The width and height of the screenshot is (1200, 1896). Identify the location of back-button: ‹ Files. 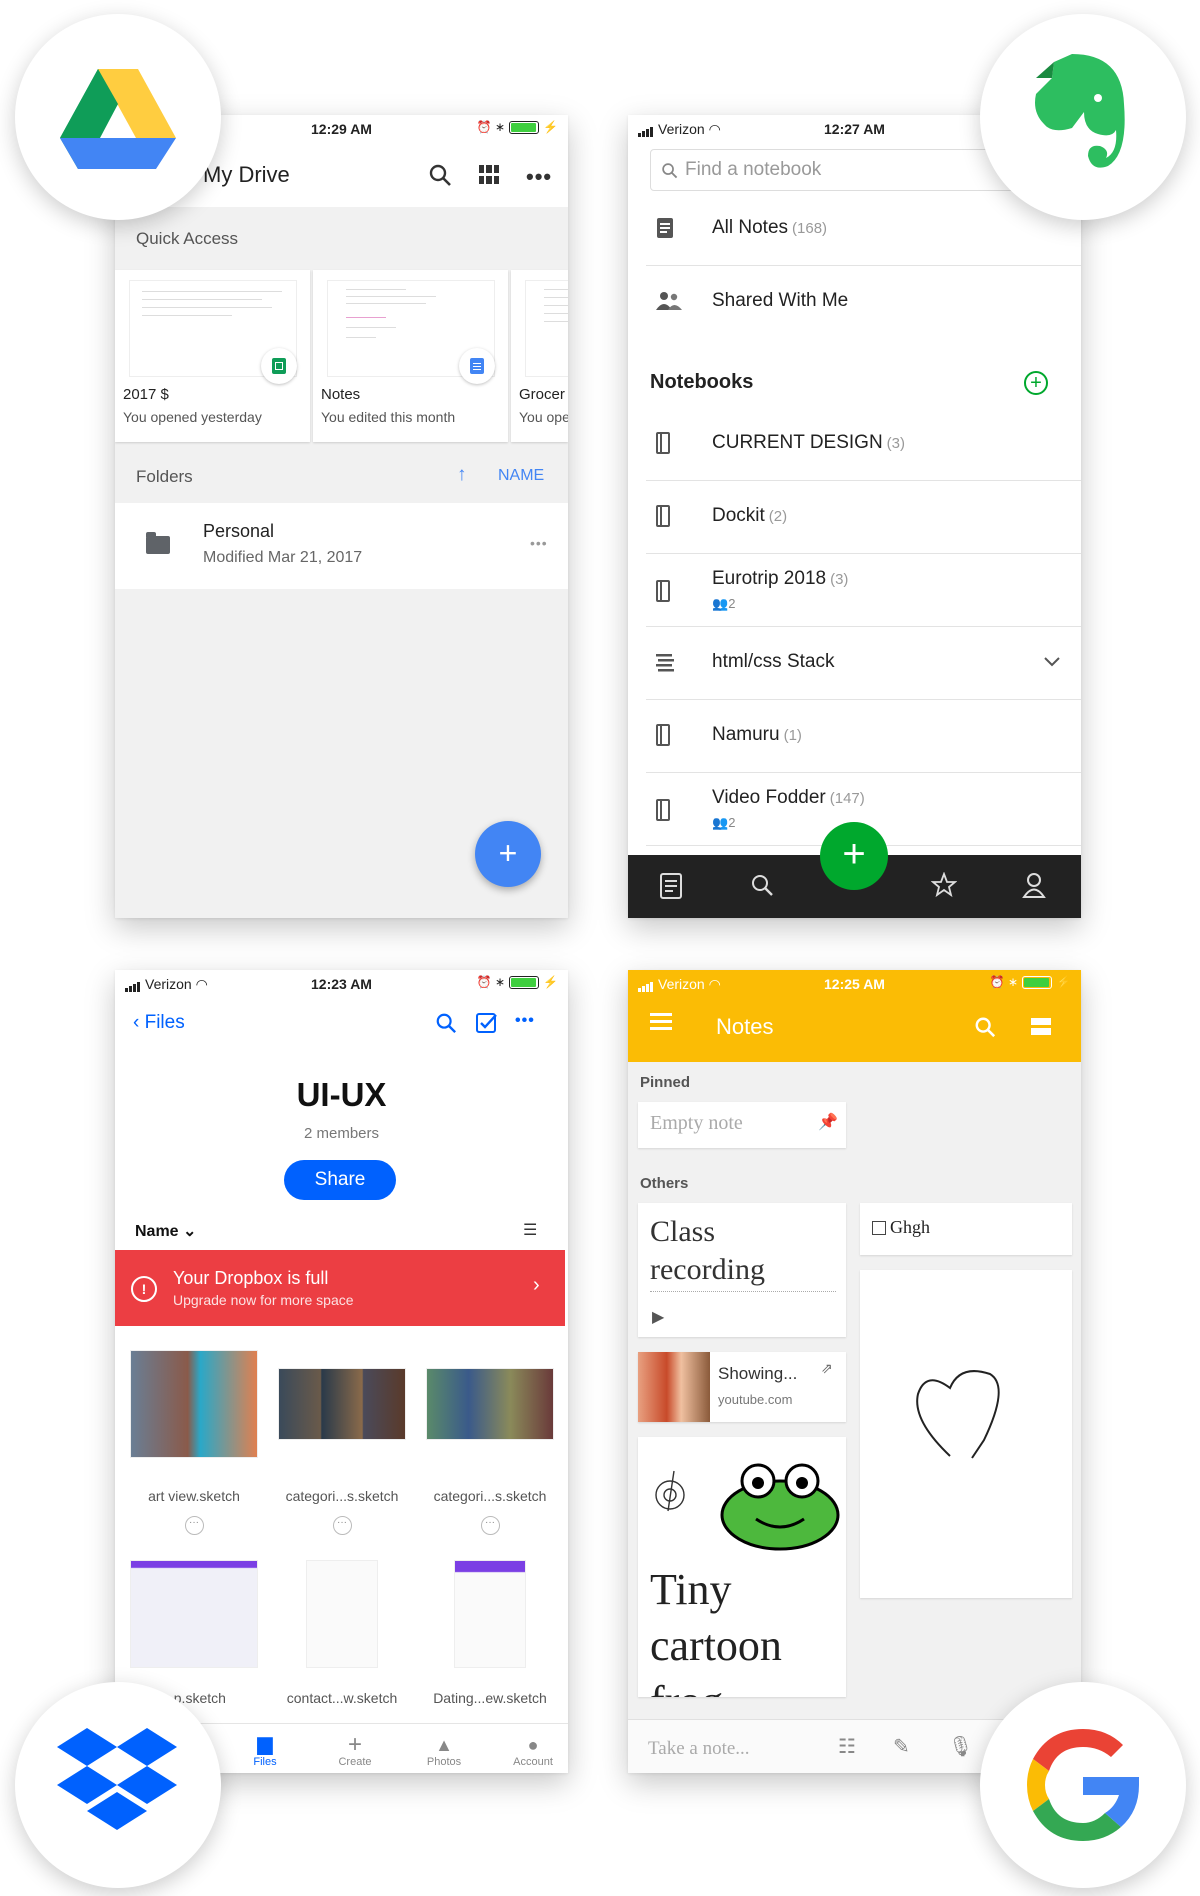
(159, 1023).